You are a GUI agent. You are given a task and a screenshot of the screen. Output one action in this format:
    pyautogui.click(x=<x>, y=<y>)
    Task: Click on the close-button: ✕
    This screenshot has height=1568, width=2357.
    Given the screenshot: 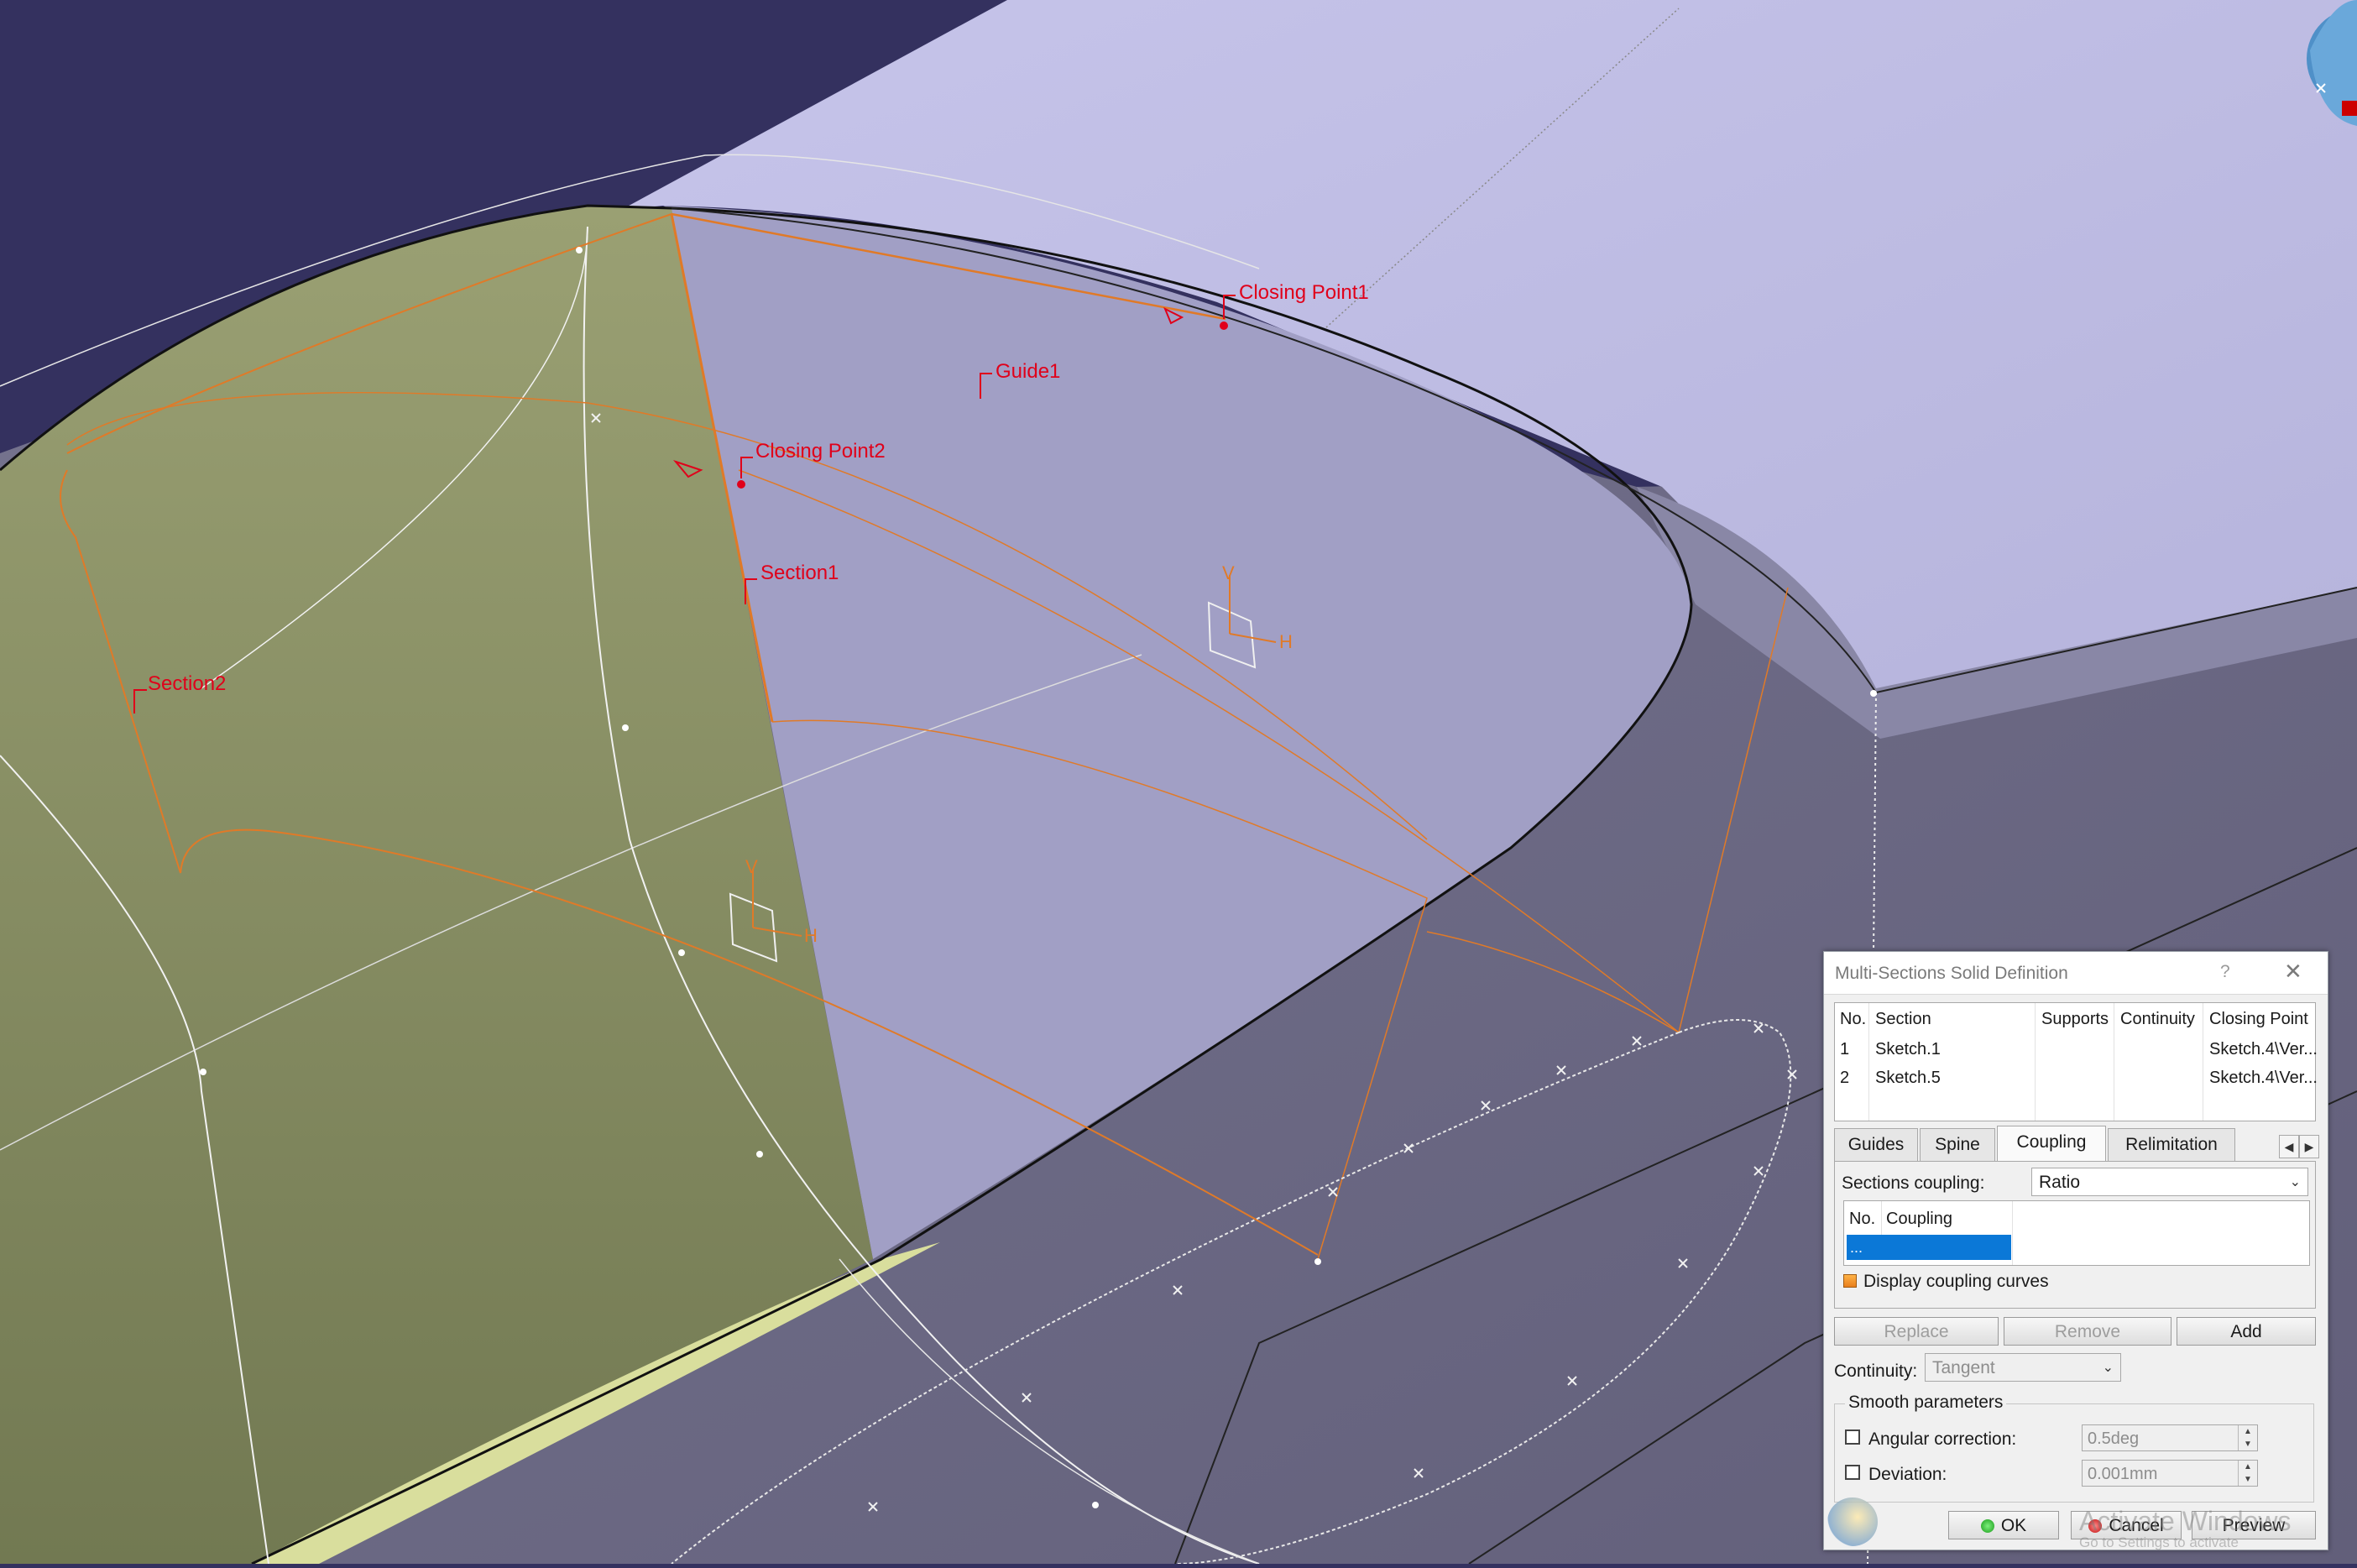 What is the action you would take?
    pyautogui.click(x=2293, y=972)
    